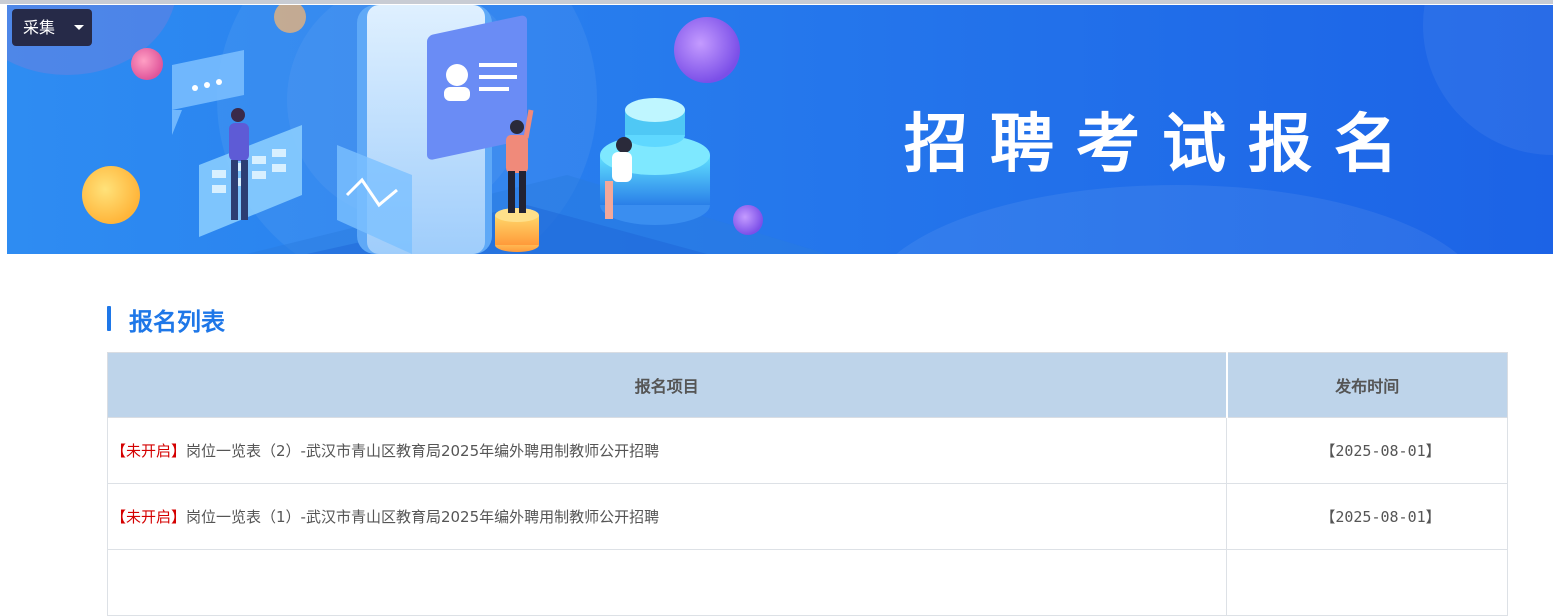  Describe the element at coordinates (39, 27) in the screenshot. I see `collect-button-label: 采集` at that location.